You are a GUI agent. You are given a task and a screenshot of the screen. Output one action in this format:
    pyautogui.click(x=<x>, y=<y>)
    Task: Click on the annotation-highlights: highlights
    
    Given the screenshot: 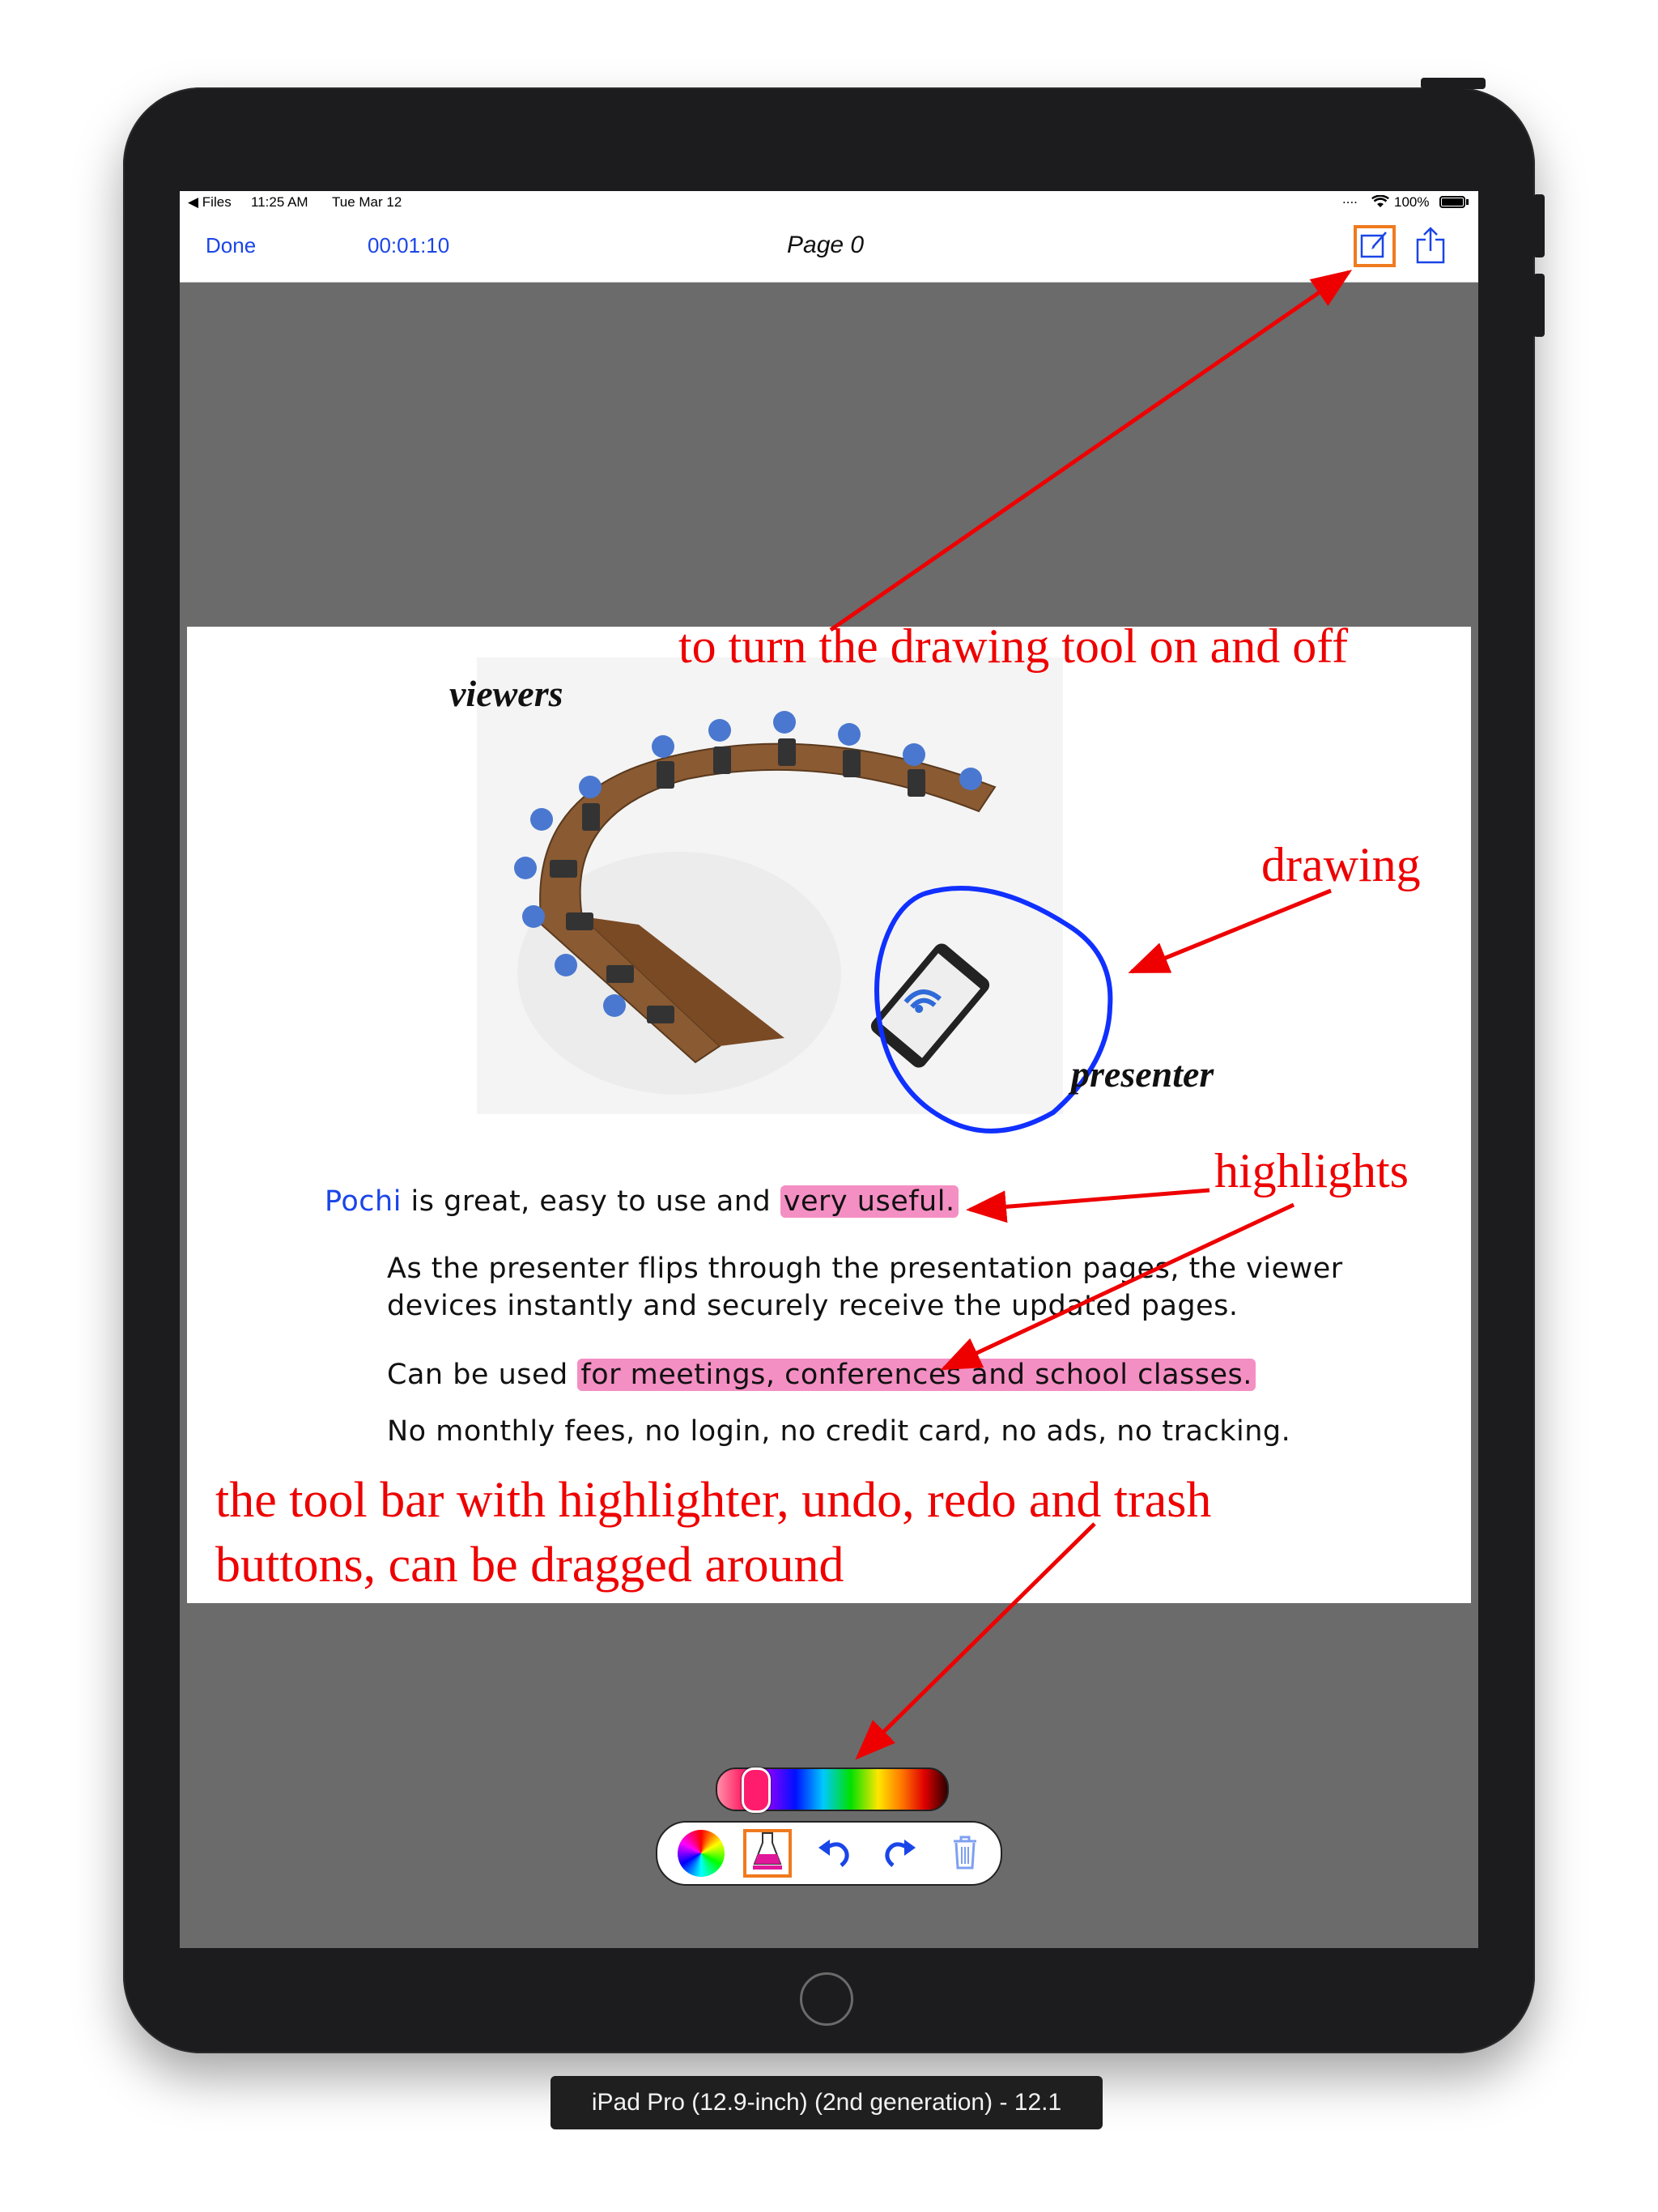 What is the action you would take?
    pyautogui.click(x=1311, y=1171)
    